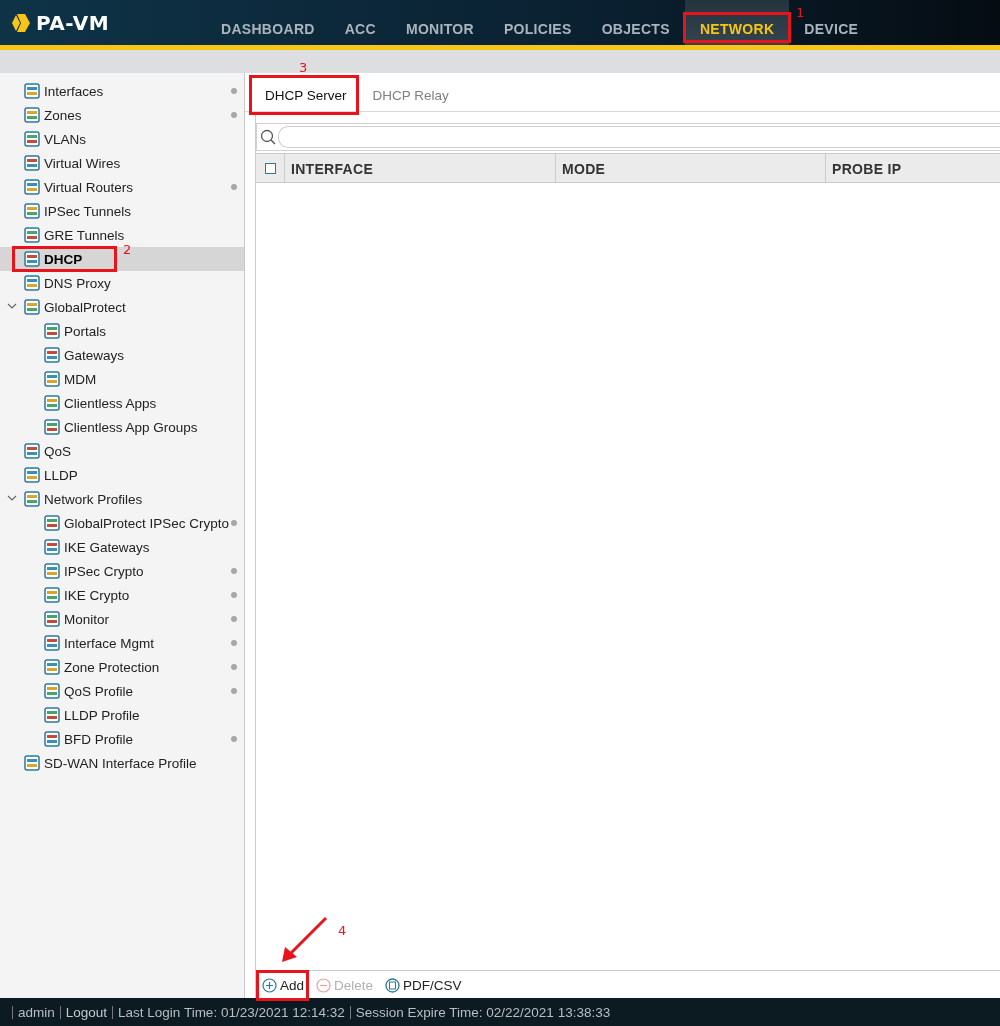  Describe the element at coordinates (122, 211) in the screenshot. I see `tree-item: IPSec Tunnels` at that location.